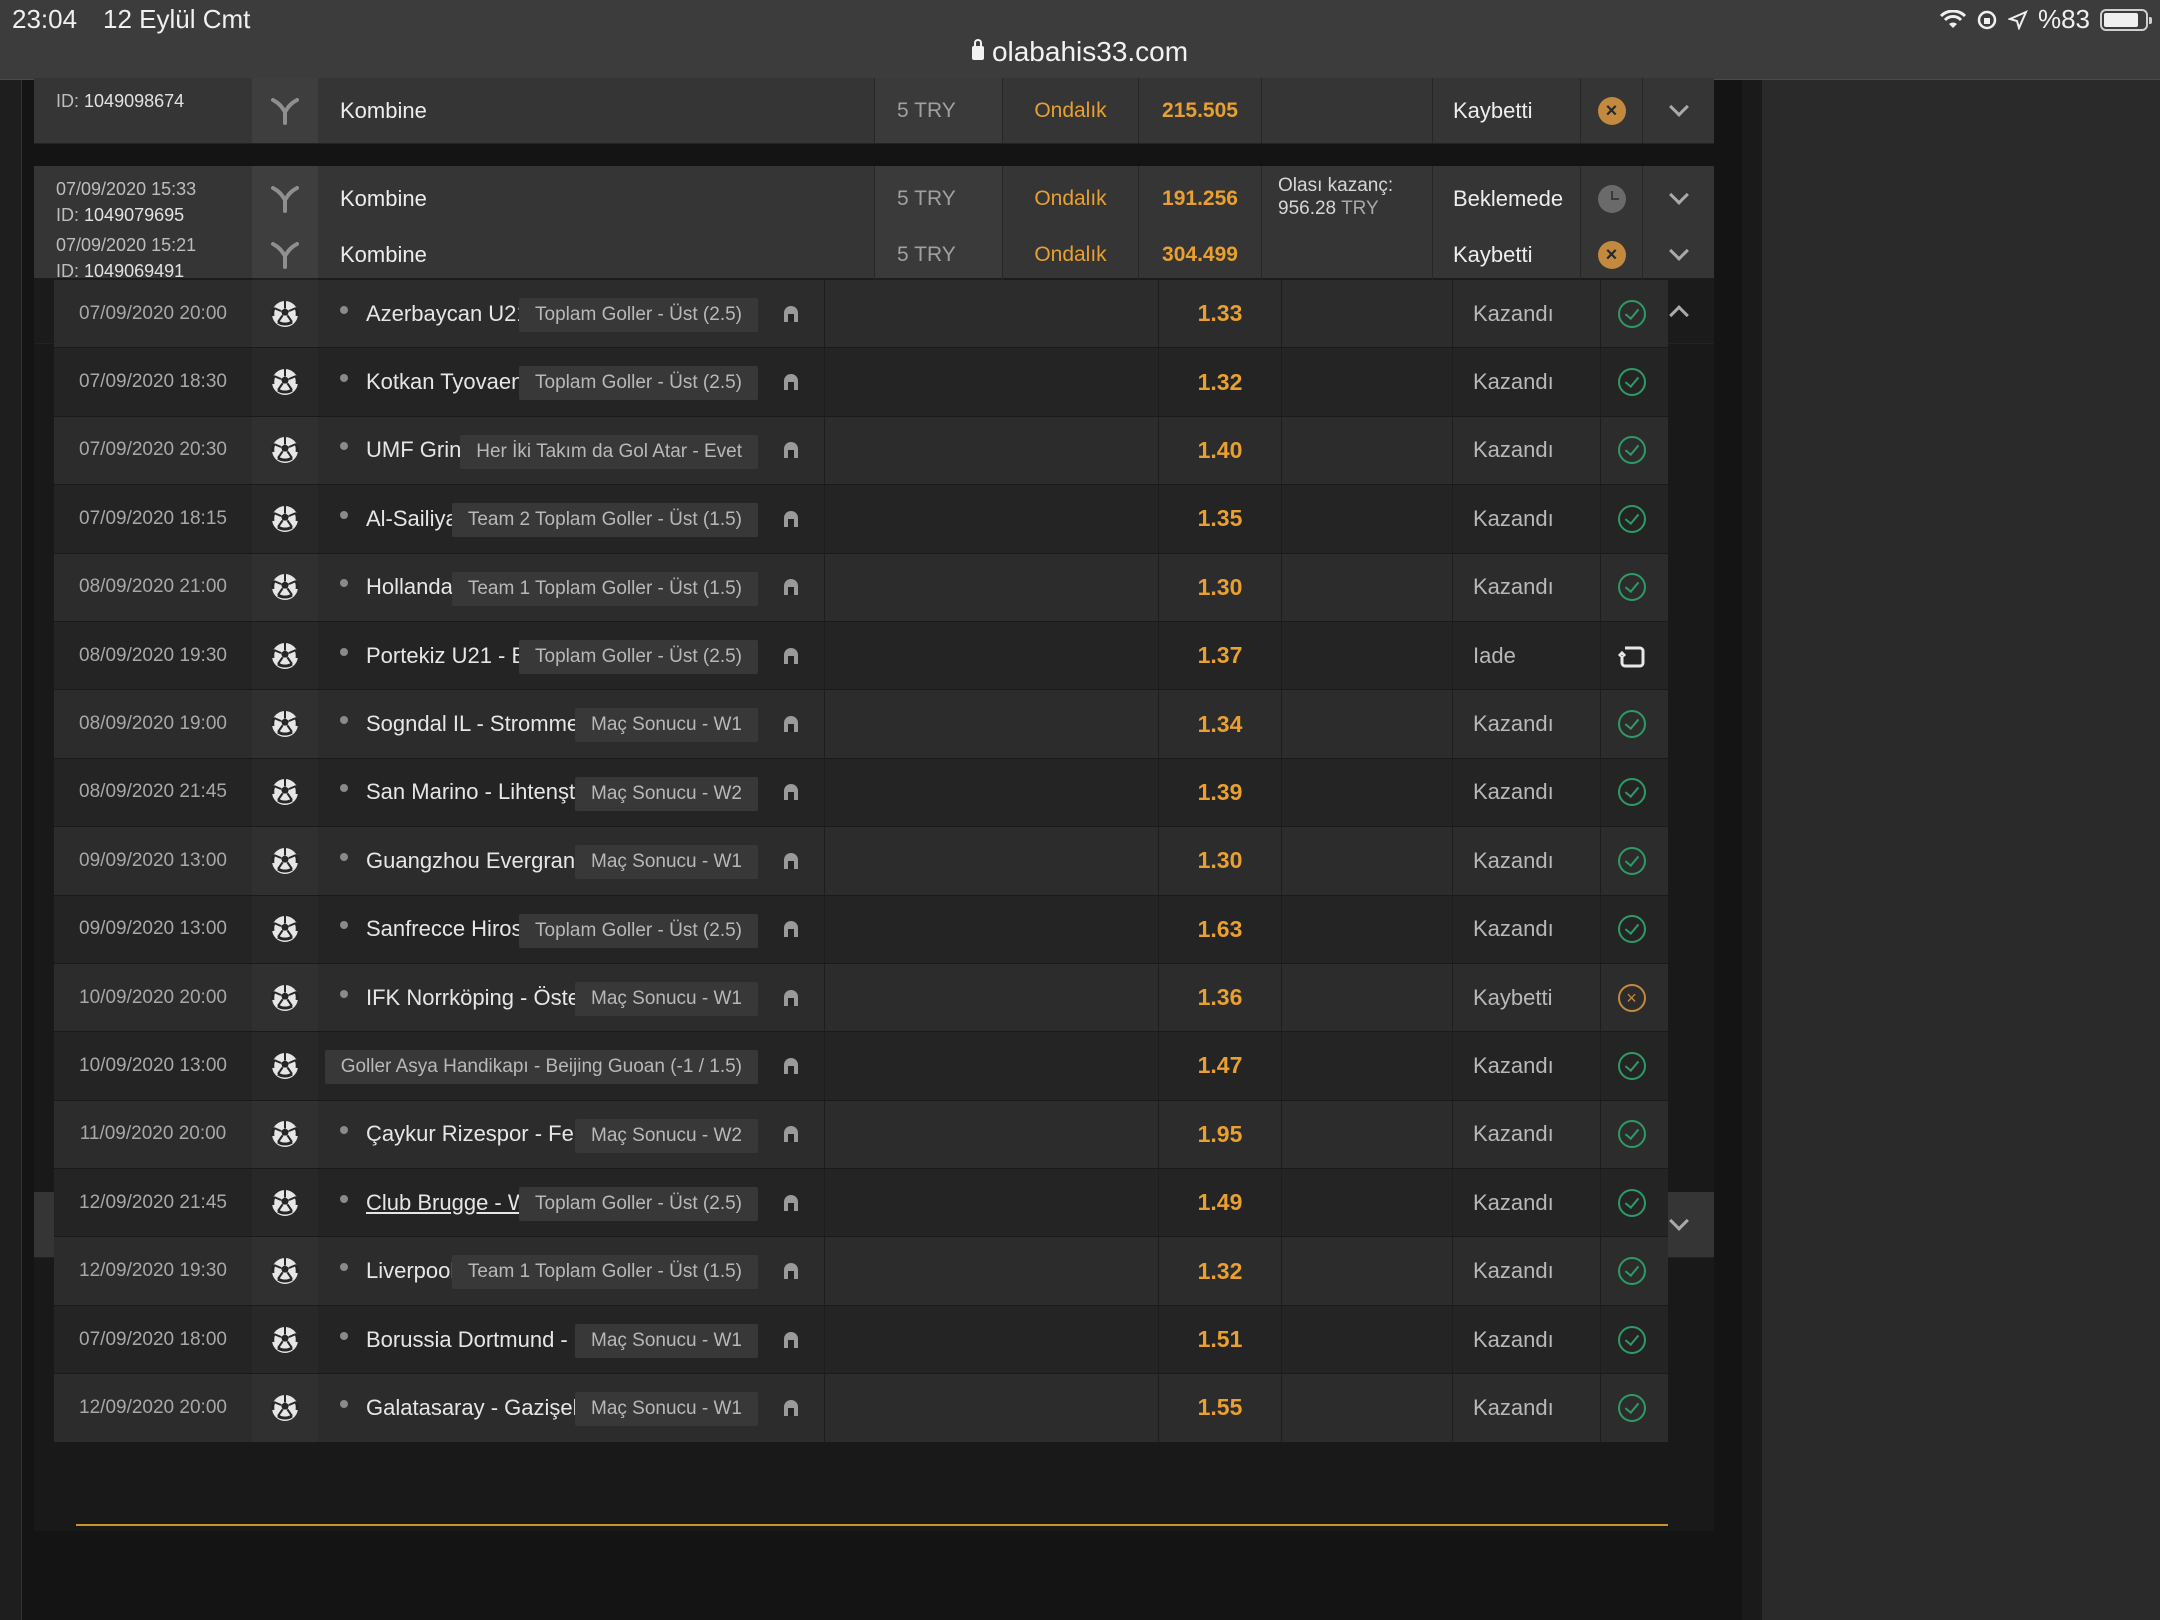 This screenshot has height=1620, width=2160. What do you see at coordinates (1220, 450) in the screenshot?
I see `event-odds: 1.40` at bounding box center [1220, 450].